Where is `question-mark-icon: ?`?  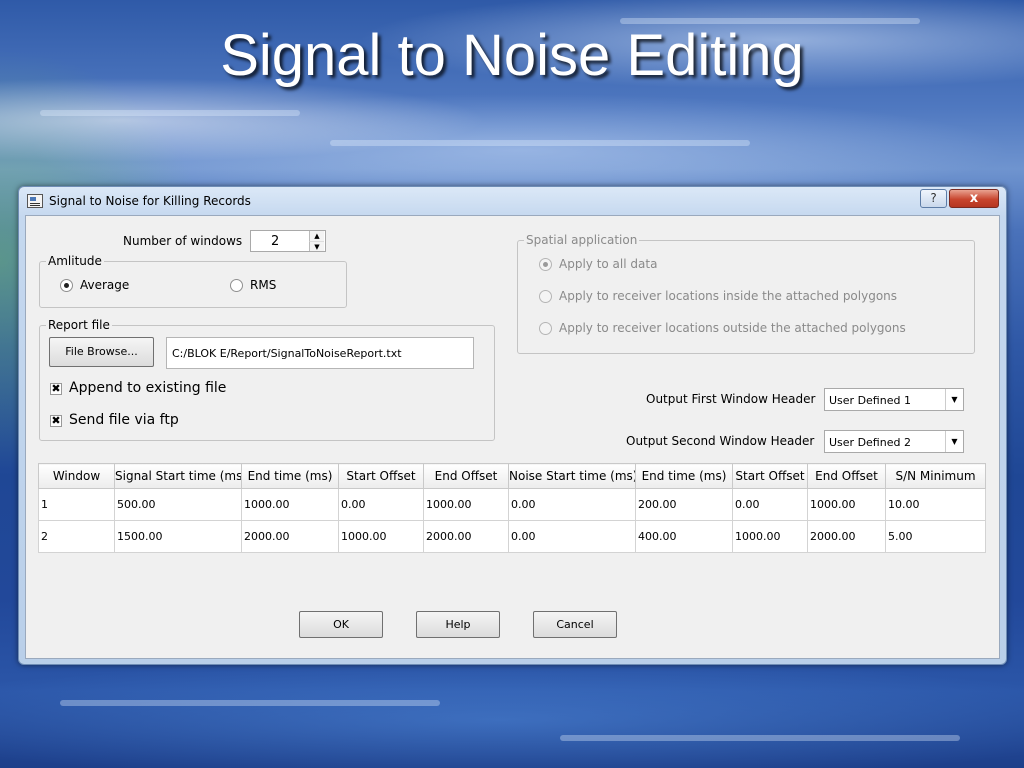 question-mark-icon: ? is located at coordinates (933, 198).